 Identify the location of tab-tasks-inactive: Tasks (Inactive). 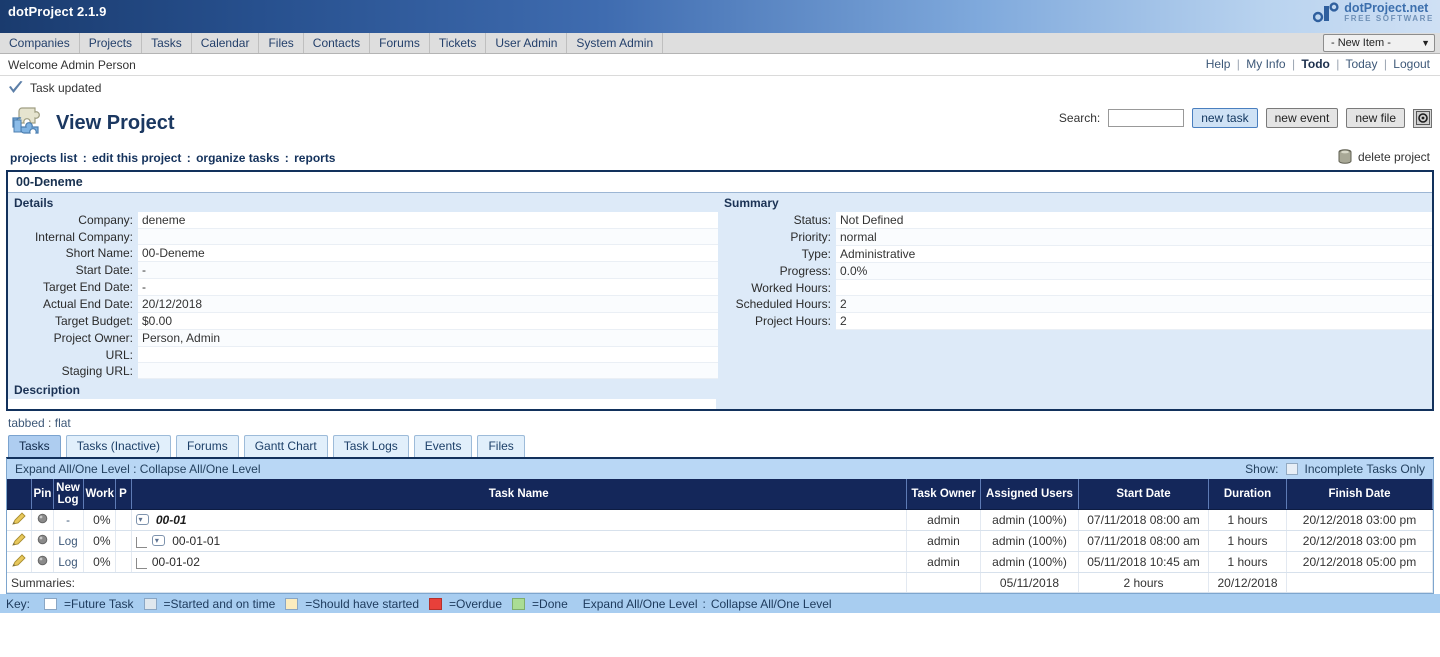
(118, 446).